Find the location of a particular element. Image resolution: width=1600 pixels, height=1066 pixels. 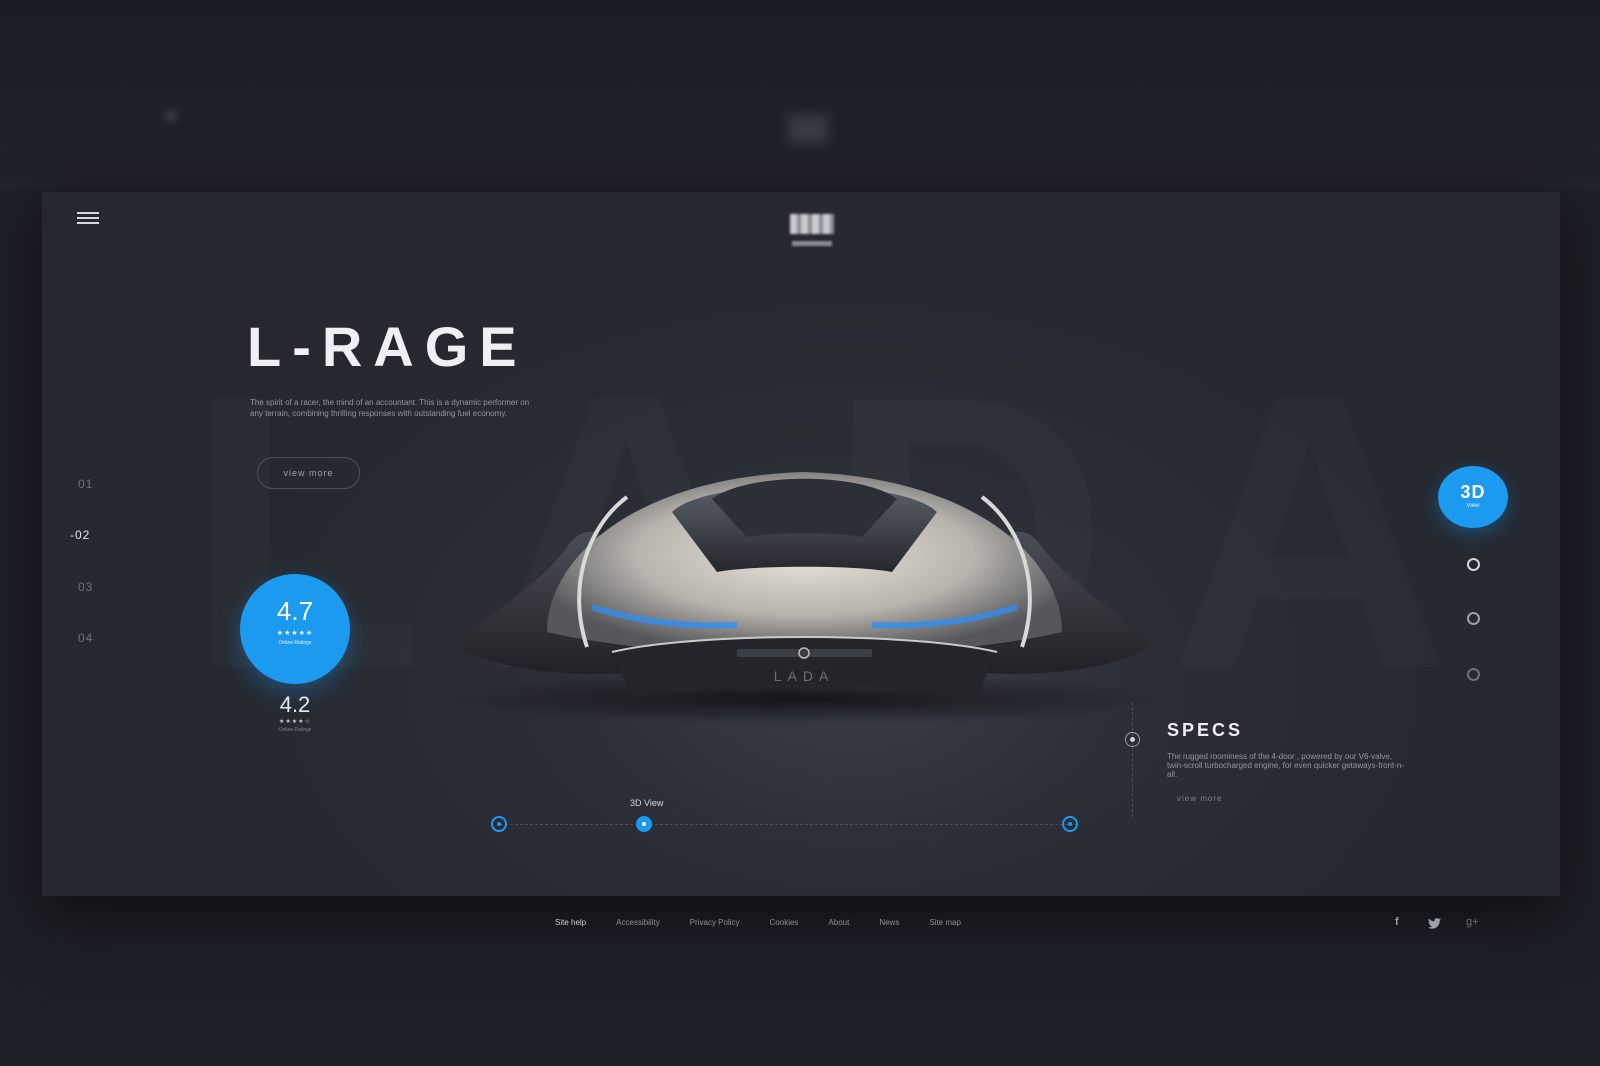

3d-view-button: 3D View is located at coordinates (1473, 497).